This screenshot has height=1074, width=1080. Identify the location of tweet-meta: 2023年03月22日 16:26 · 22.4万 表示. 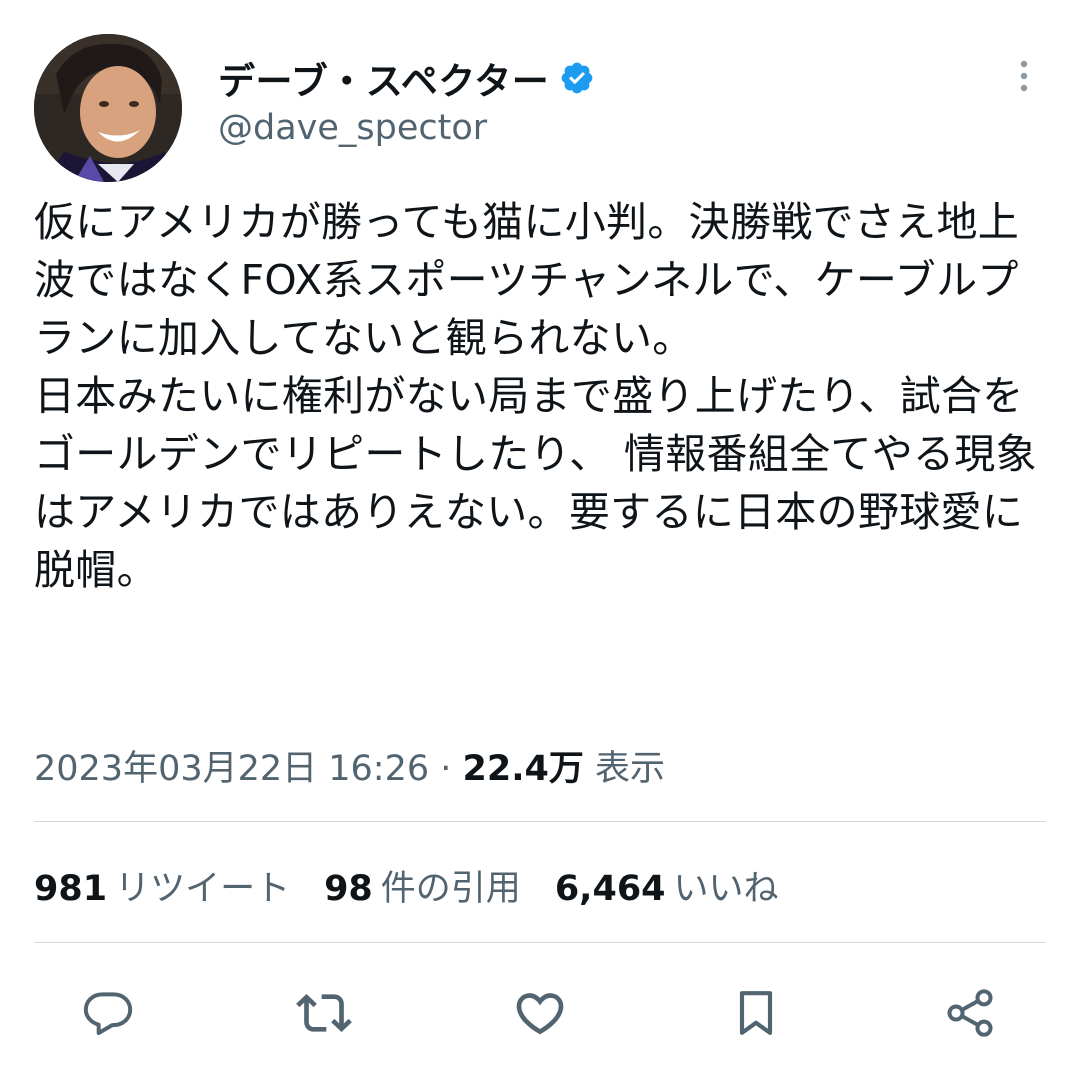
(349, 765).